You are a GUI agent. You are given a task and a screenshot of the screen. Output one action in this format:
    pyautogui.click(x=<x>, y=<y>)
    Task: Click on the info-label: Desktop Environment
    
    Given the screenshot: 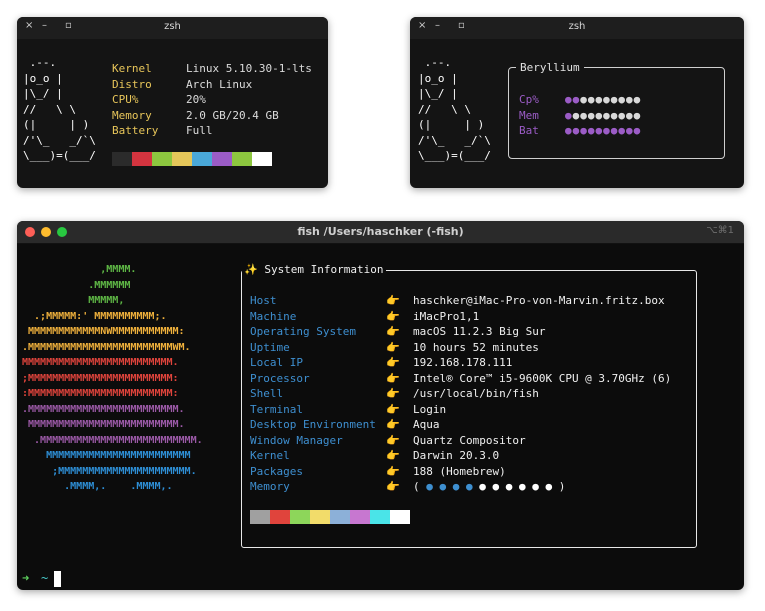 What is the action you would take?
    pyautogui.click(x=313, y=424)
    